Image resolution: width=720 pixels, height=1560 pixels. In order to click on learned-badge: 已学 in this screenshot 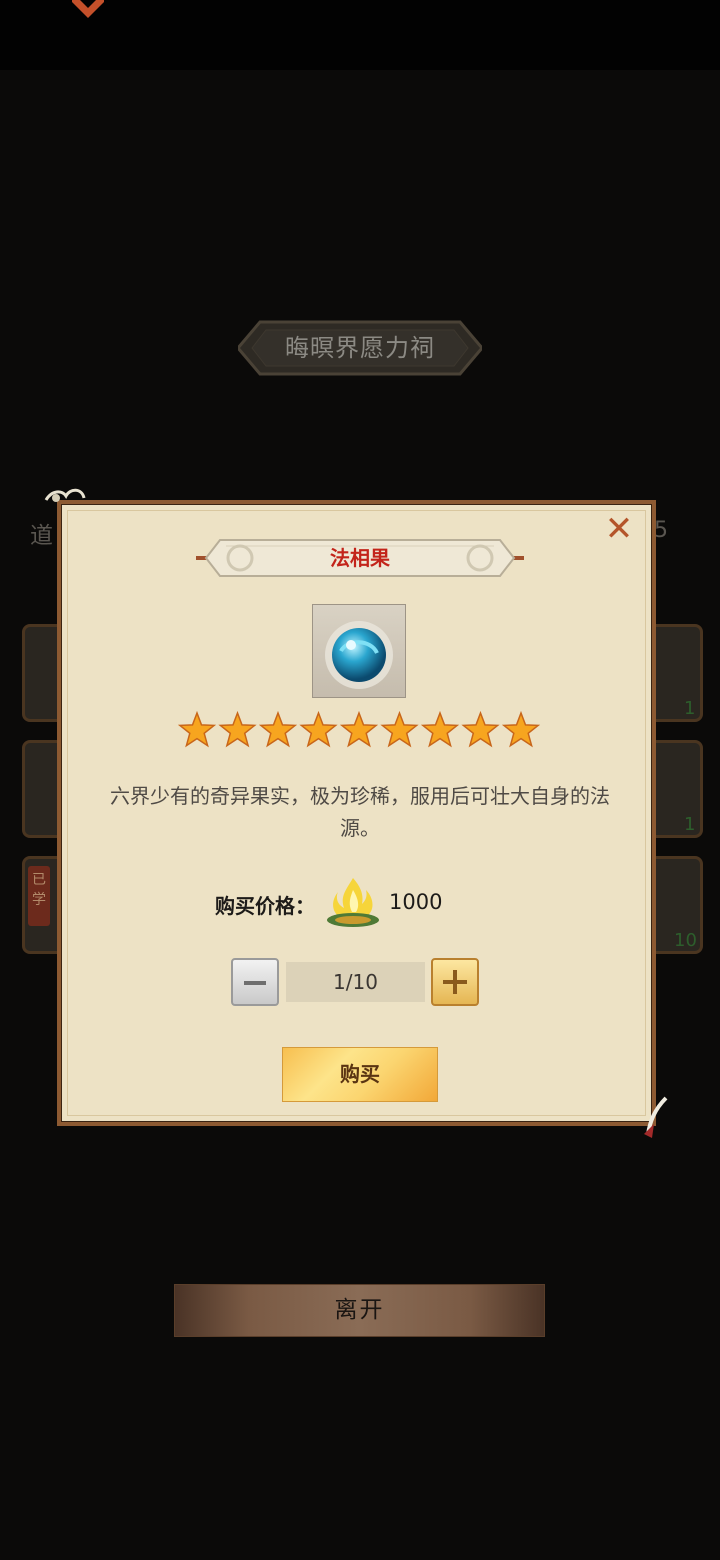, I will do `click(39, 896)`.